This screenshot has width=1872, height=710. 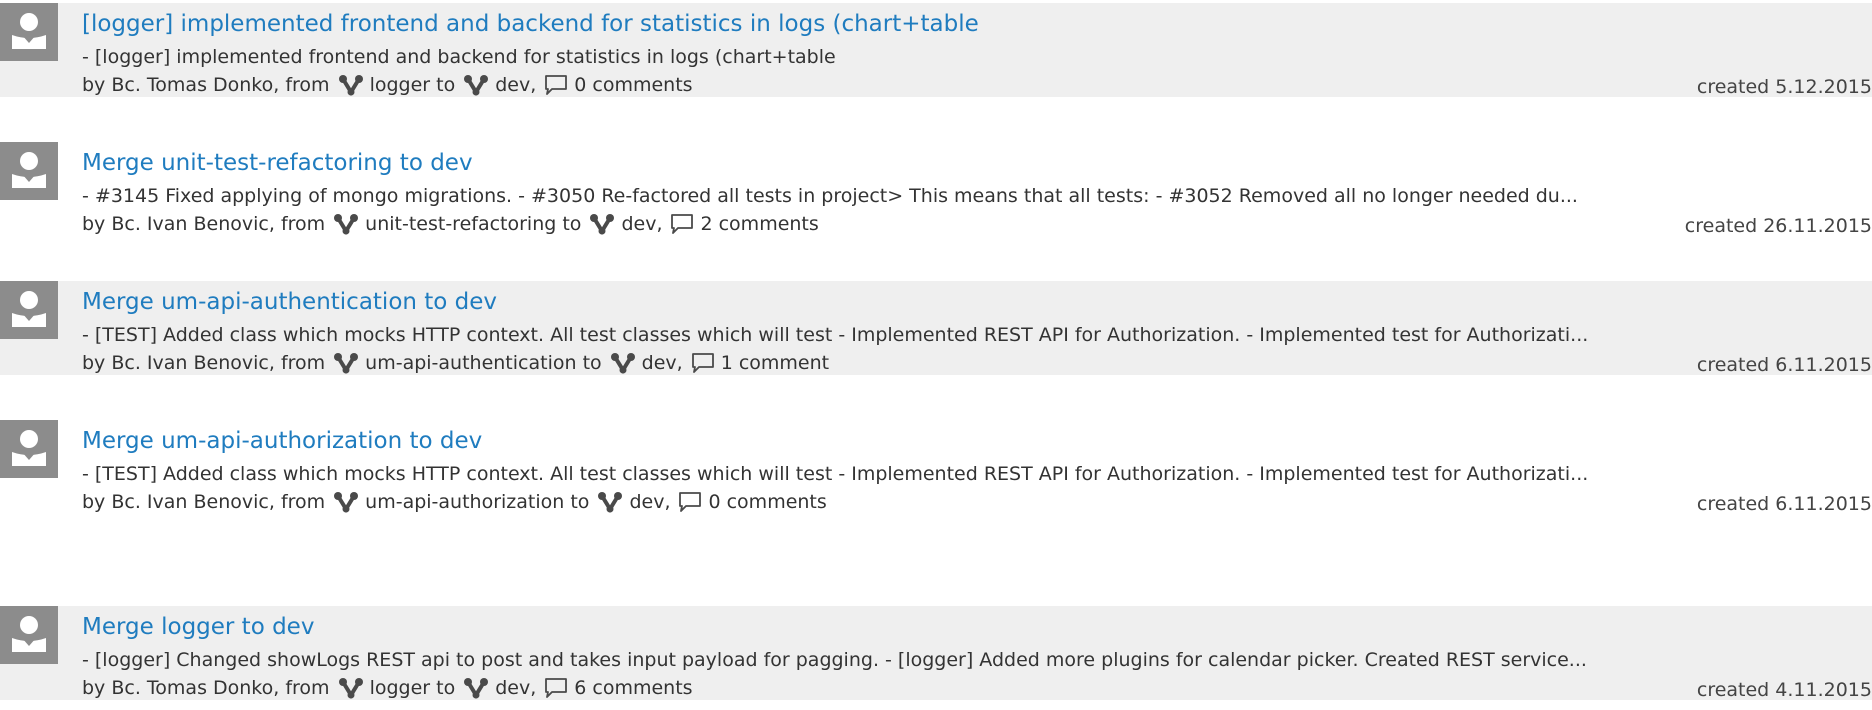 What do you see at coordinates (198, 627) in the screenshot?
I see `pull-request-title: Merge logger to dev` at bounding box center [198, 627].